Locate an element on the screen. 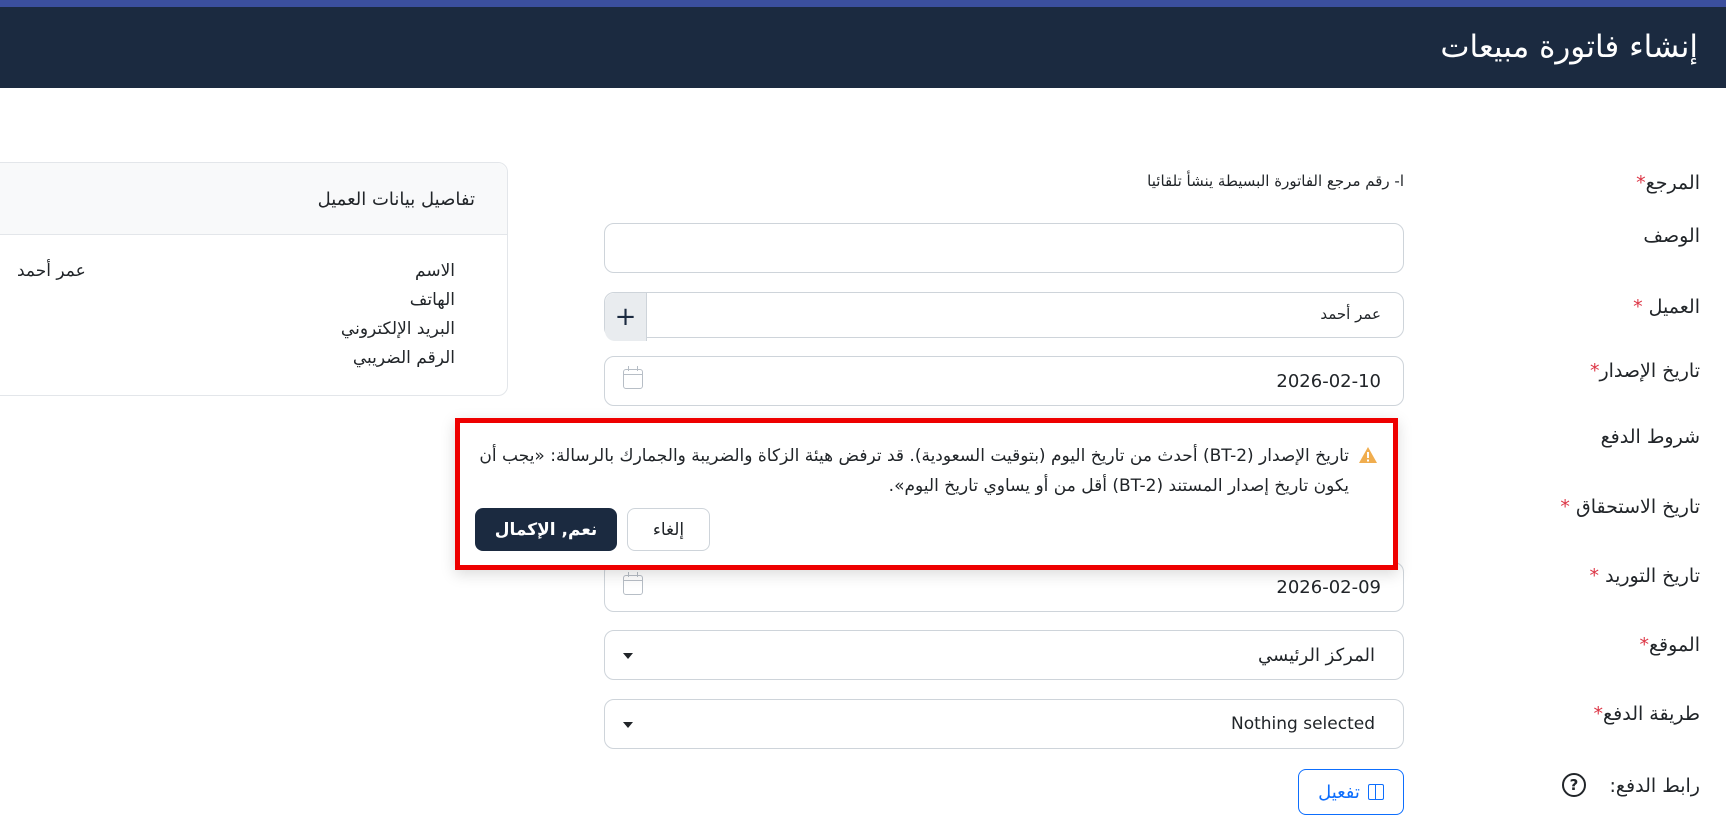 The height and width of the screenshot is (836, 1726). book-icon is located at coordinates (1375, 792).